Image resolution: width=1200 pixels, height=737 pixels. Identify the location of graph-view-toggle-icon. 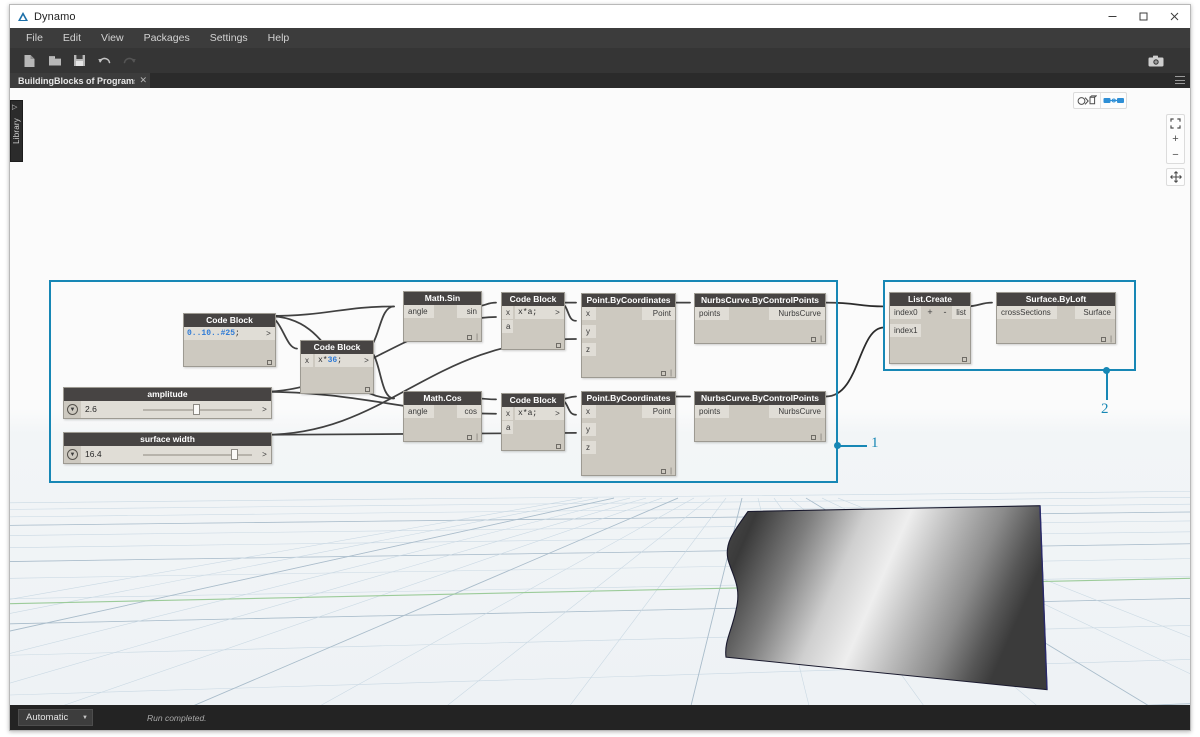
(1113, 100).